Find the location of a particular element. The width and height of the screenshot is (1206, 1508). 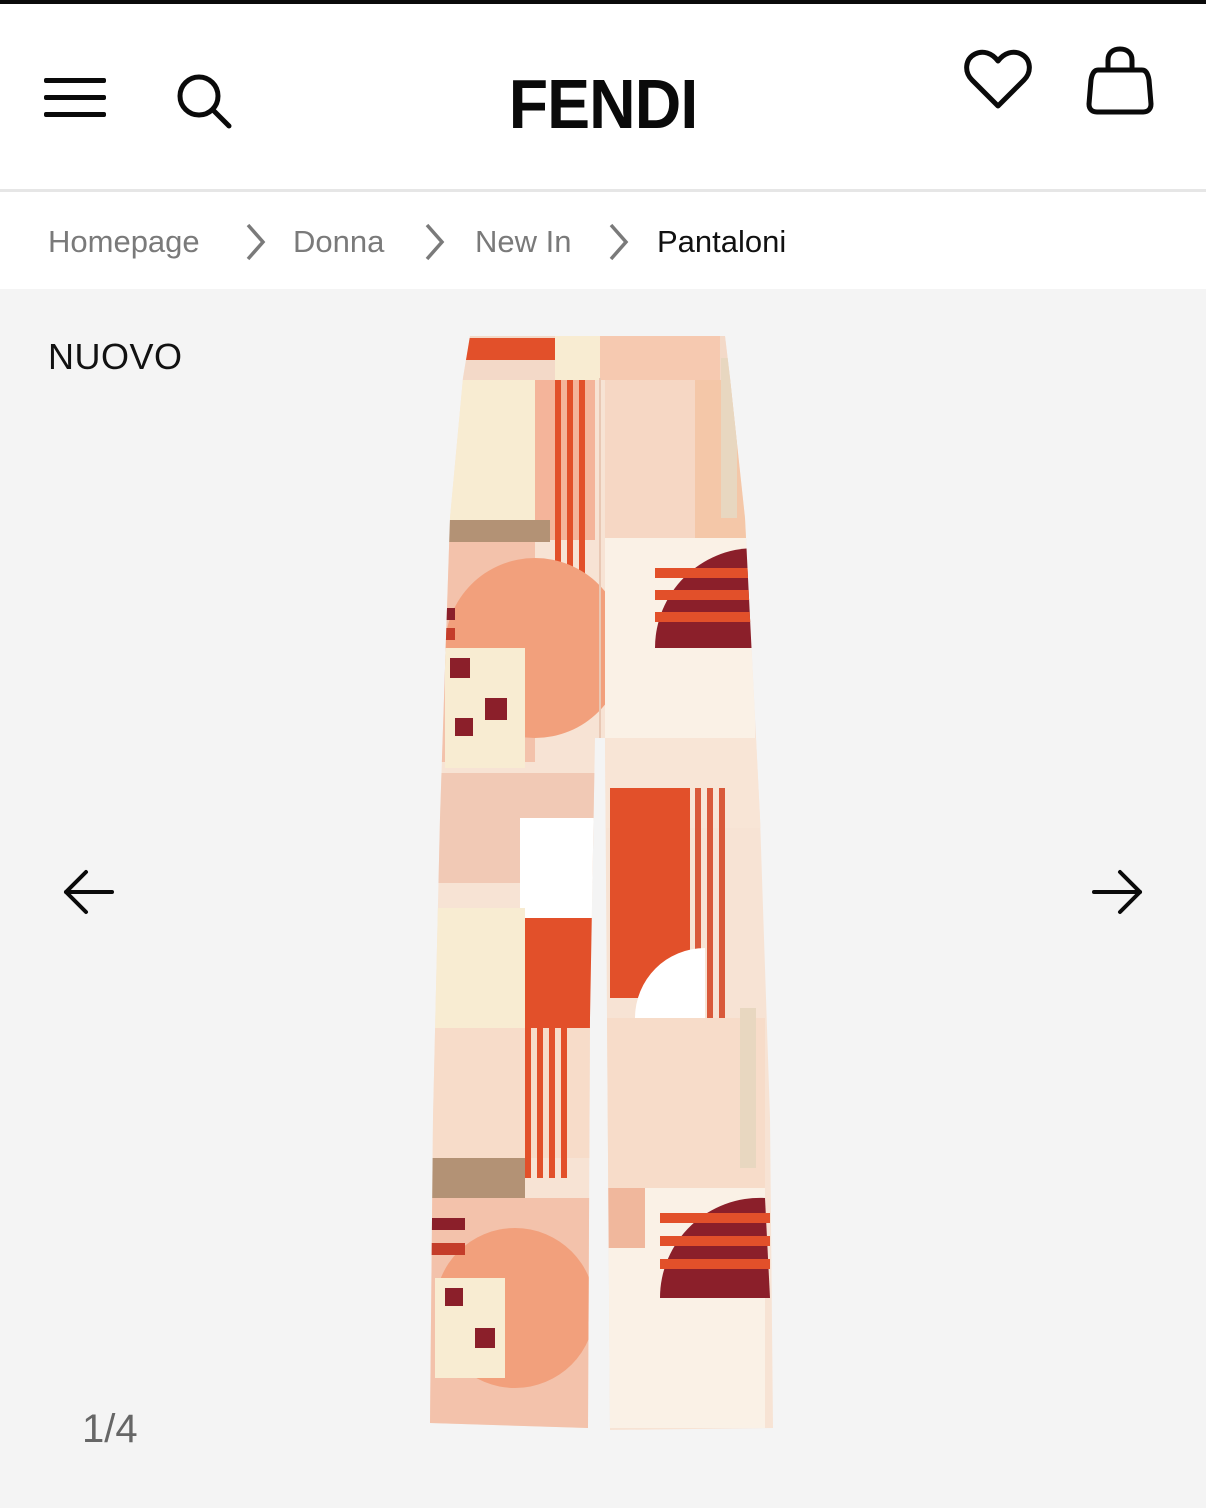

shopping-bag-icon is located at coordinates (1120, 80).